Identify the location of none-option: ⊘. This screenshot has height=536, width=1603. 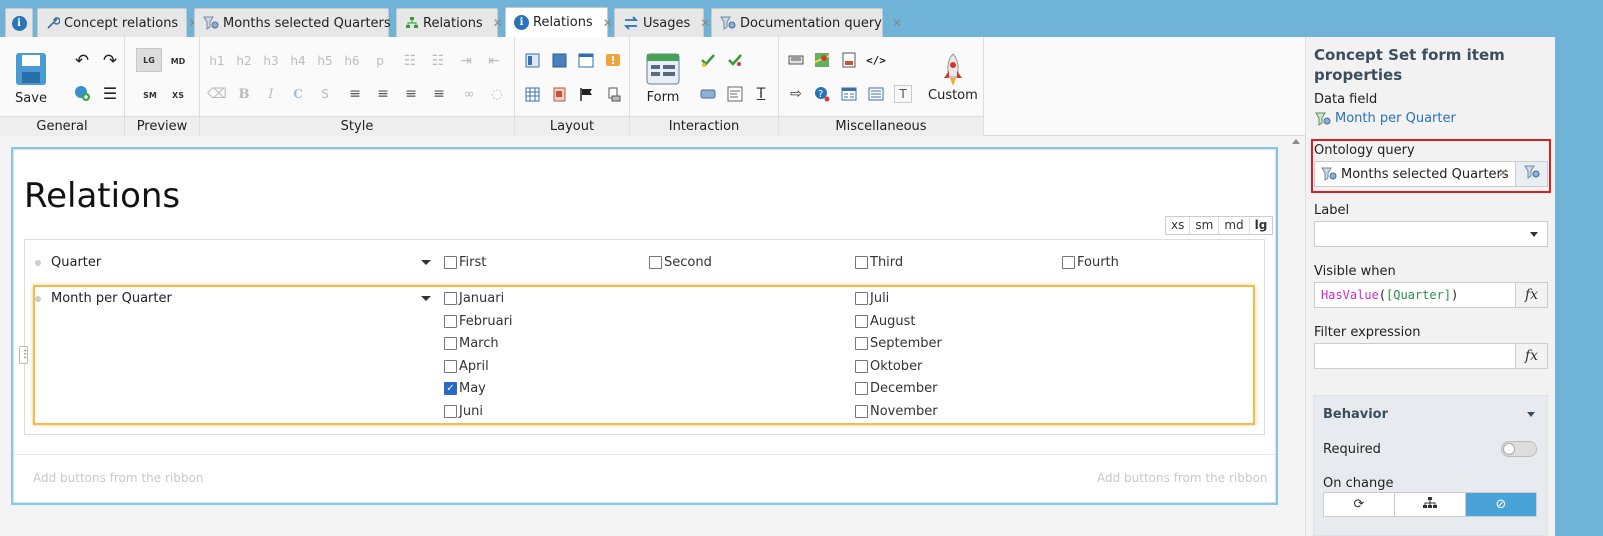
(1501, 504).